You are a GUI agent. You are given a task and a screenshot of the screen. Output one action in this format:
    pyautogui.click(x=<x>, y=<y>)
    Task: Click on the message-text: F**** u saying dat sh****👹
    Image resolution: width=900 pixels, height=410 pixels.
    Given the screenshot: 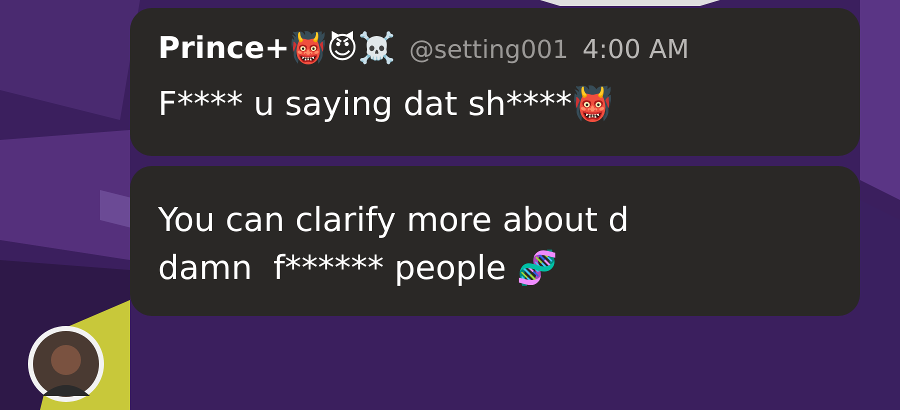 What is the action you would take?
    pyautogui.click(x=386, y=104)
    